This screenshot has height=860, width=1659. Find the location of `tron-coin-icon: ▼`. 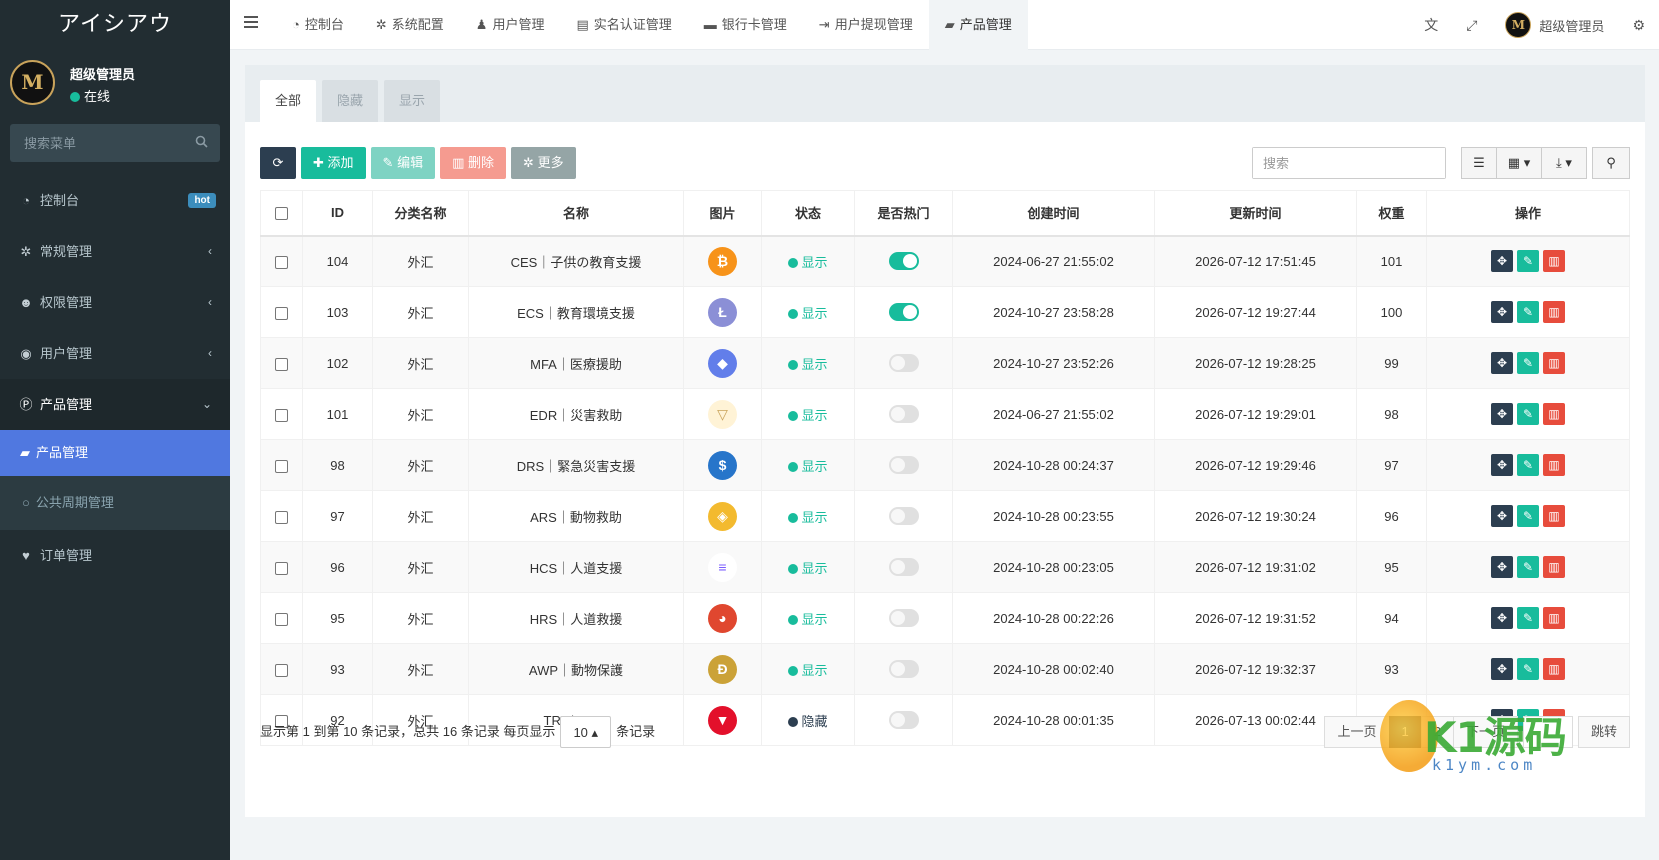

tron-coin-icon: ▼ is located at coordinates (722, 720).